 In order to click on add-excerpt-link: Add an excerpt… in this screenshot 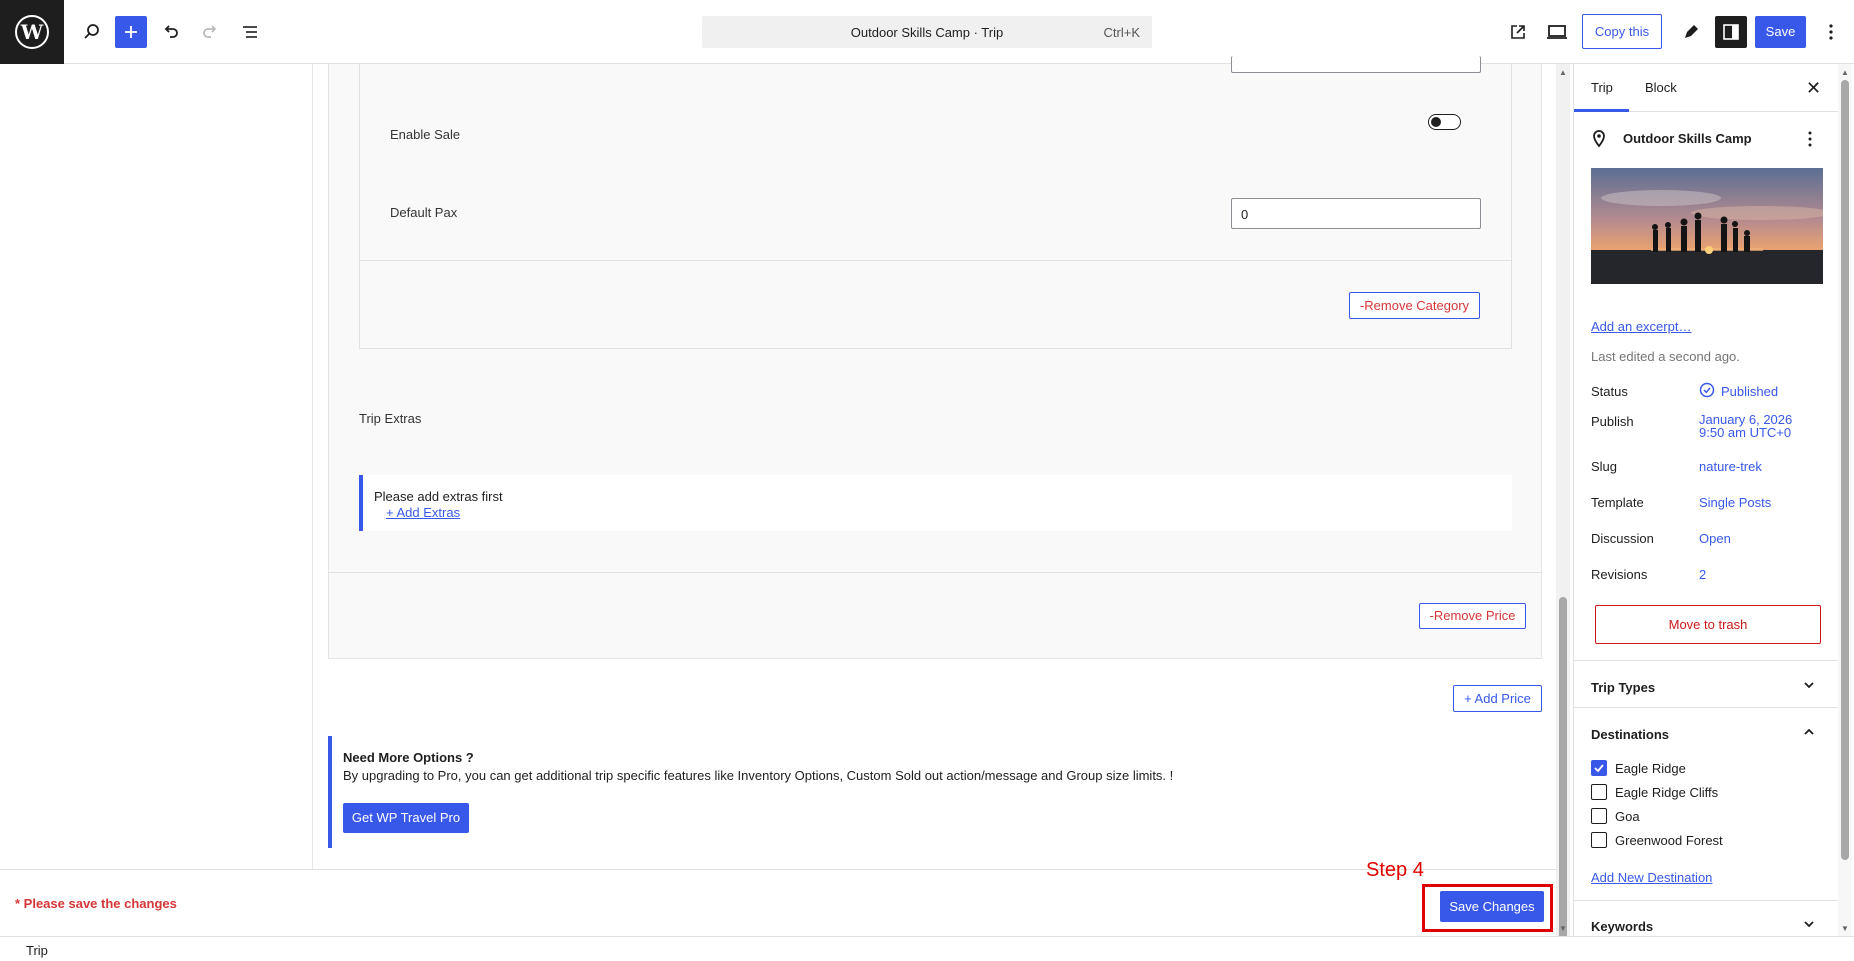, I will do `click(1641, 326)`.